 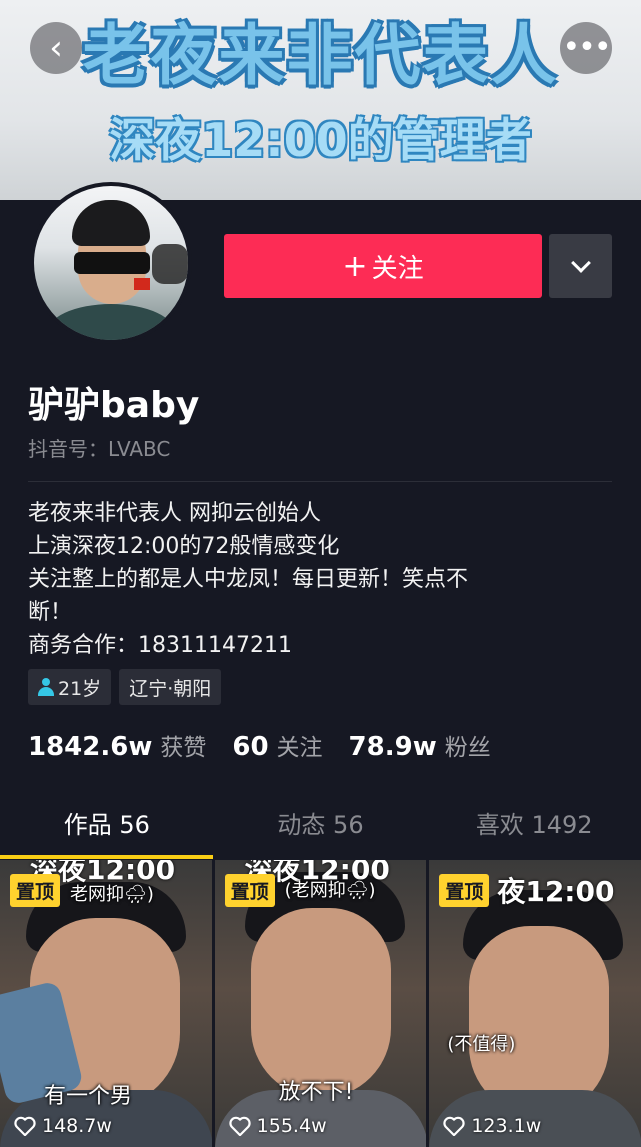 I want to click on follow-label: 关注, so click(x=397, y=268).